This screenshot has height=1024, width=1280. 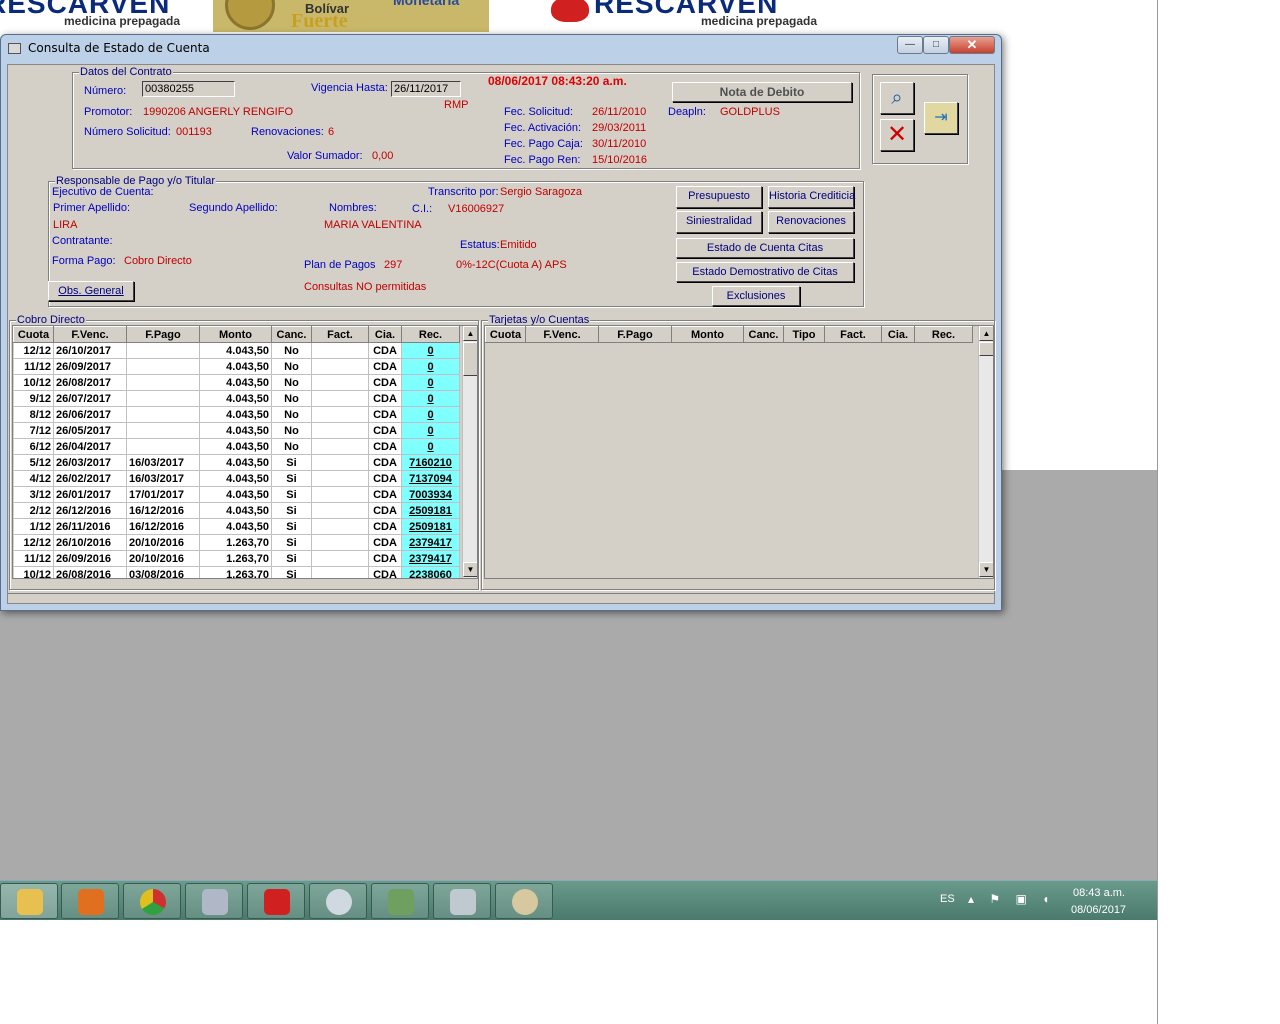 What do you see at coordinates (338, 901) in the screenshot?
I see `globe-icon` at bounding box center [338, 901].